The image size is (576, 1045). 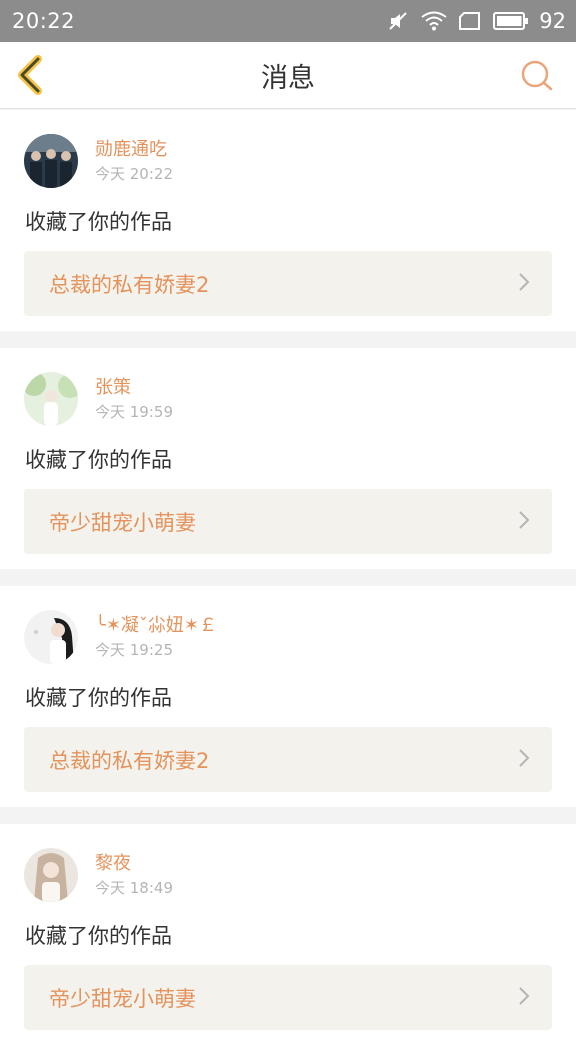 What do you see at coordinates (134, 150) in the screenshot?
I see `username: 勋鹿通吃` at bounding box center [134, 150].